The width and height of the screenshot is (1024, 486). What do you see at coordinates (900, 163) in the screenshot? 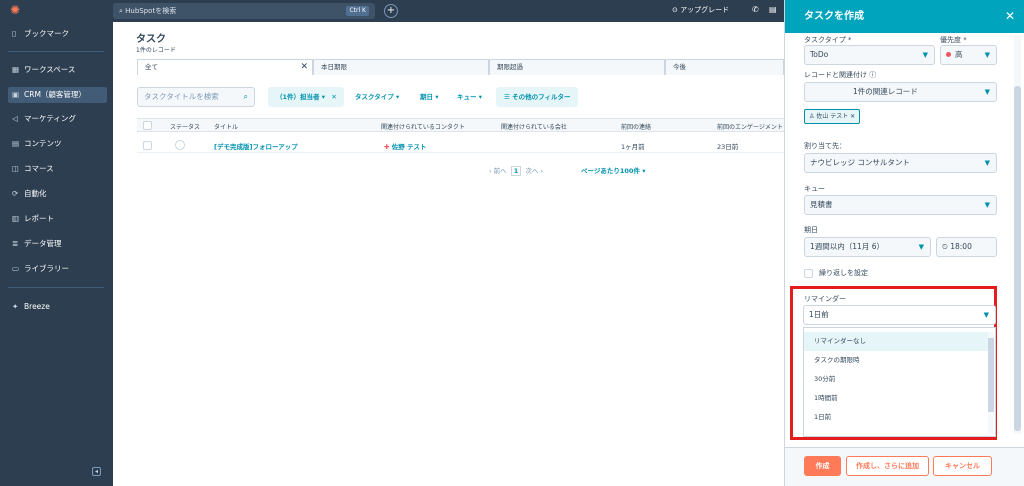
I see `assignee-select: ナウビレッジ コンサルタント ▼` at bounding box center [900, 163].